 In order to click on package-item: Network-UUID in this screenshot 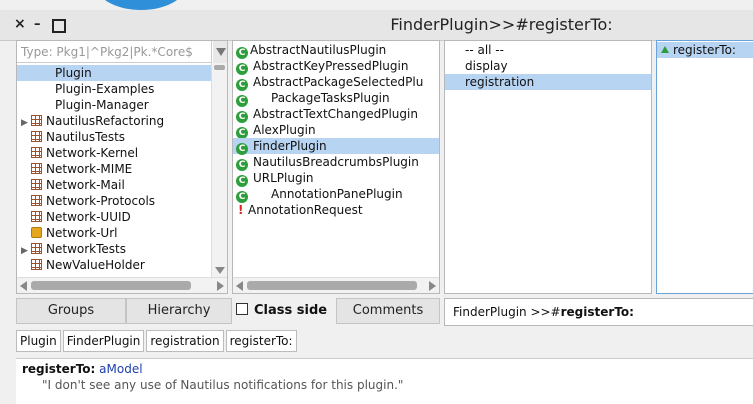, I will do `click(114, 217)`.